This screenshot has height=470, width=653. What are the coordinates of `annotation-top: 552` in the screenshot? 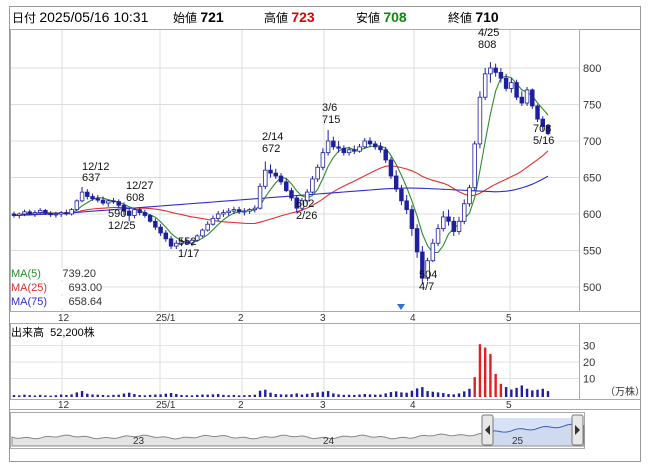 It's located at (187, 242).